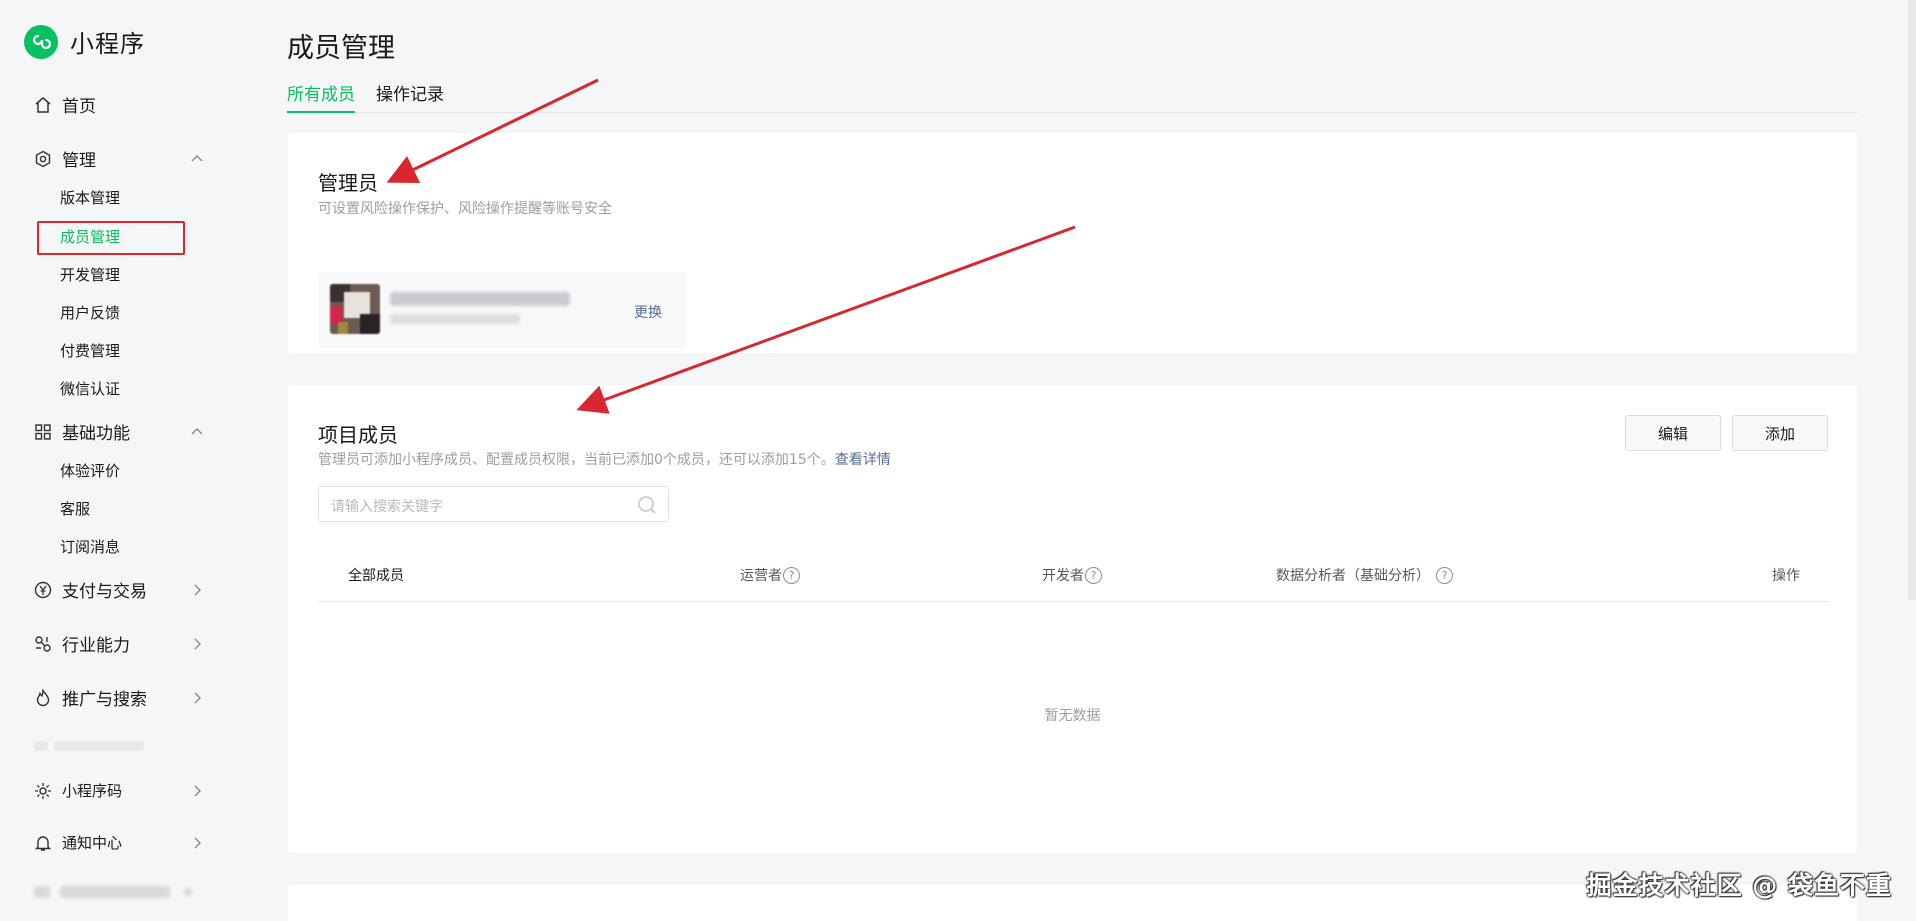 The height and width of the screenshot is (921, 1916). I want to click on column-actions: 操作, so click(1786, 575).